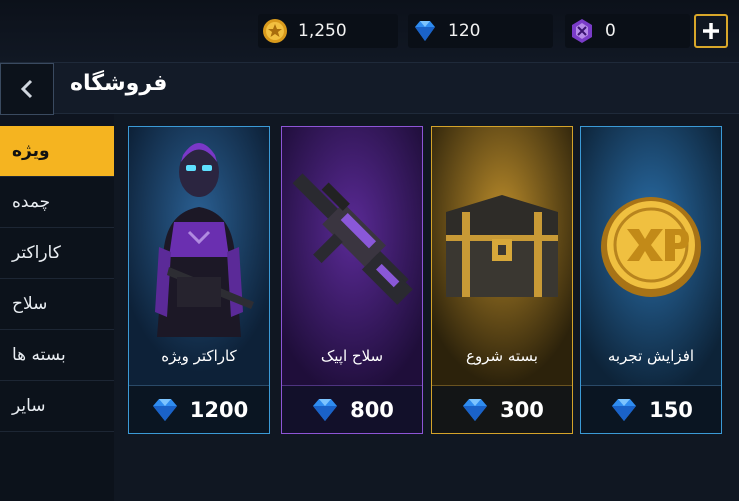 This screenshot has height=501, width=739. I want to click on sidebar-item-weapon: سلاح, so click(57, 304).